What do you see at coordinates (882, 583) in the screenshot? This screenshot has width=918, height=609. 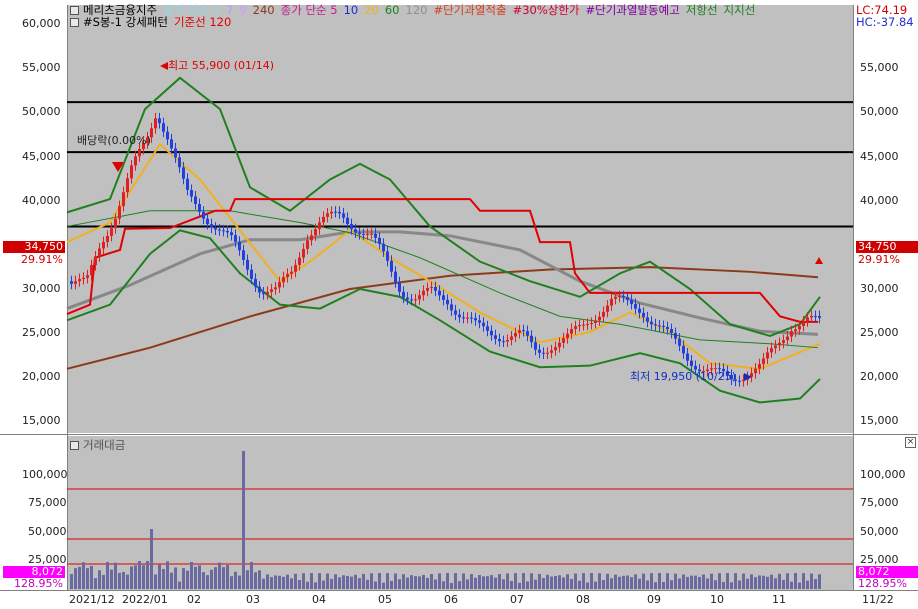 I see `volume-pct-right: 128.95%` at bounding box center [882, 583].